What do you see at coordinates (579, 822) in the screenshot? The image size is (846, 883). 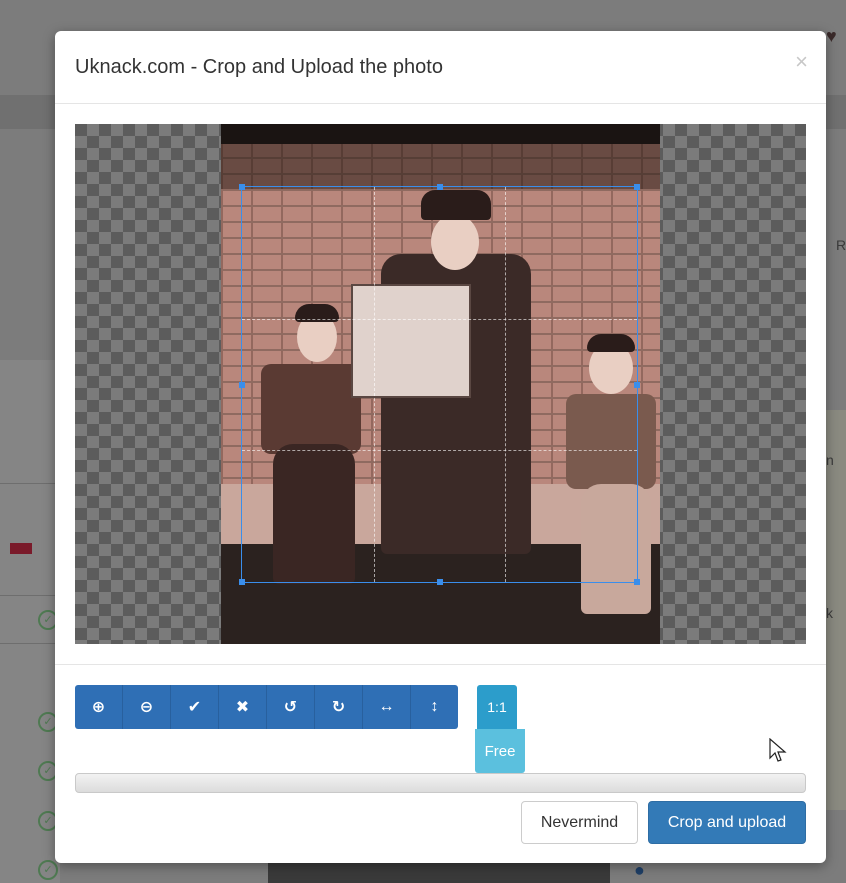 I see `nevermind-button: Nevermind` at bounding box center [579, 822].